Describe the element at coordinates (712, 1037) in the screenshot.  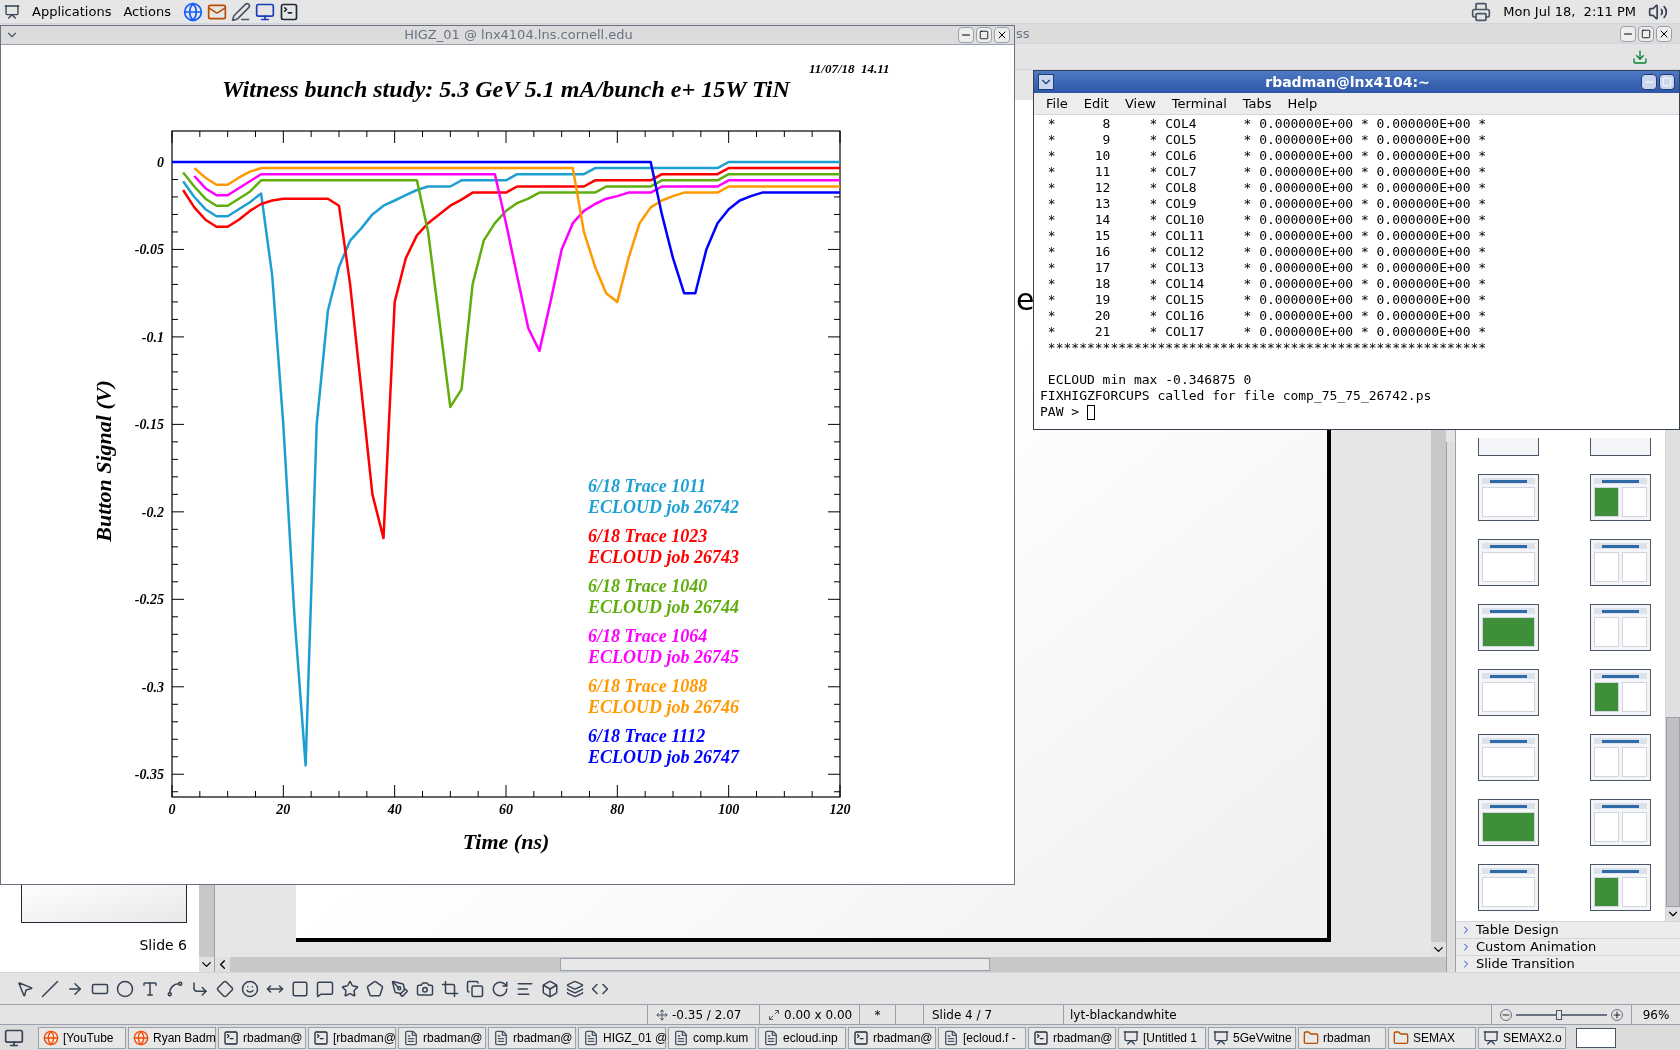
I see `taskbar-item: comp.kum` at that location.